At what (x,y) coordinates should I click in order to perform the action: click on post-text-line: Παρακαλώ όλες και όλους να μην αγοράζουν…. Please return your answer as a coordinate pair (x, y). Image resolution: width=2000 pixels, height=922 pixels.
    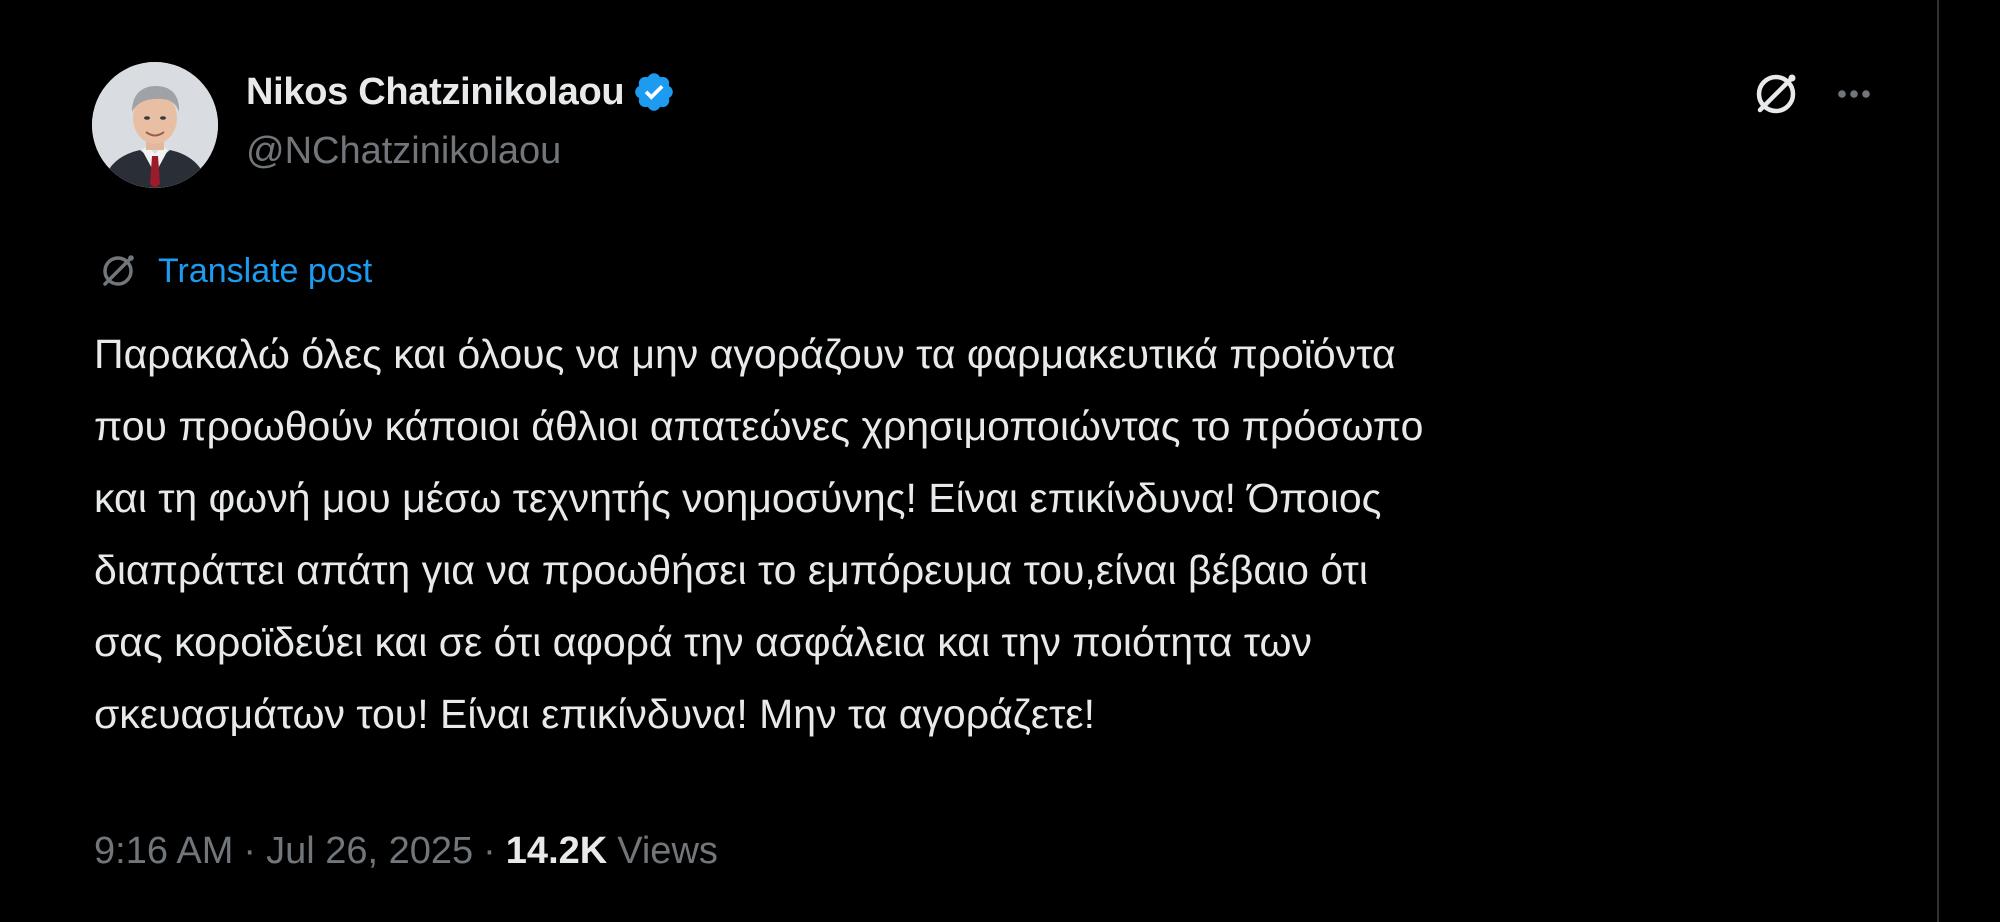
    Looking at the image, I should click on (745, 354).